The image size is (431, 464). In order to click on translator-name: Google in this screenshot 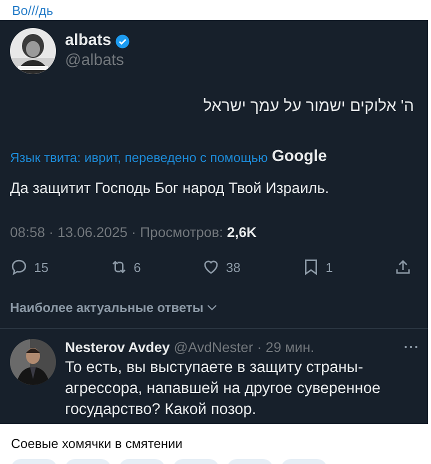, I will do `click(299, 157)`.